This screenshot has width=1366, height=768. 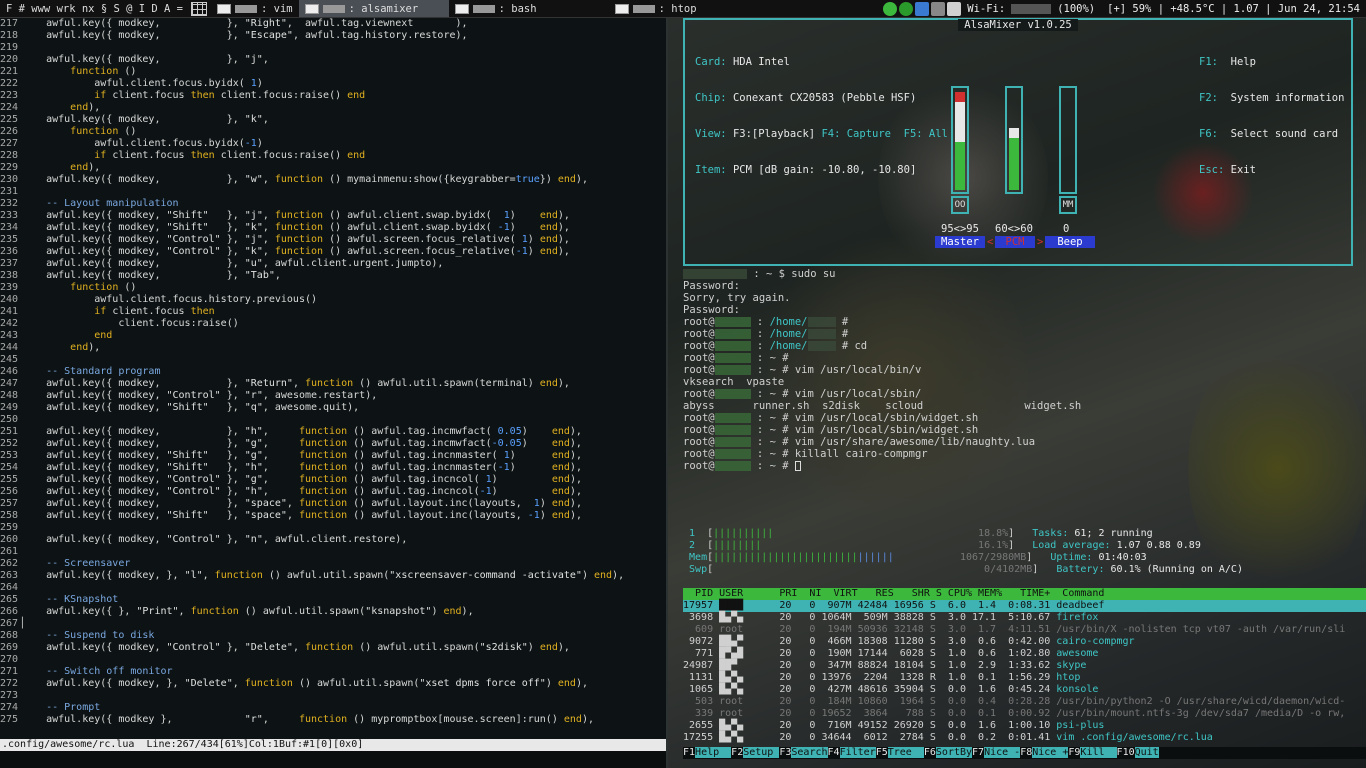 I want to click on code-line: 270, so click(x=333, y=660).